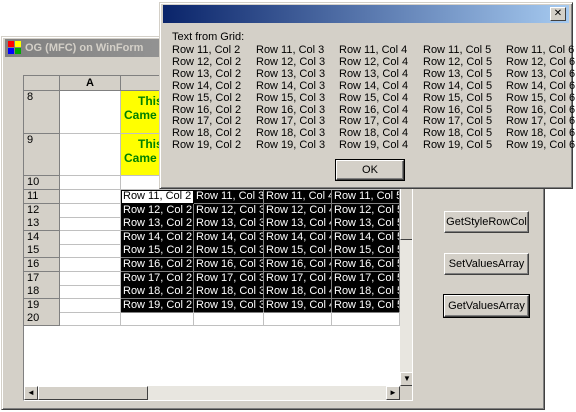  Describe the element at coordinates (157, 265) in the screenshot. I see `grid-cell: Row 16, Col 2` at that location.